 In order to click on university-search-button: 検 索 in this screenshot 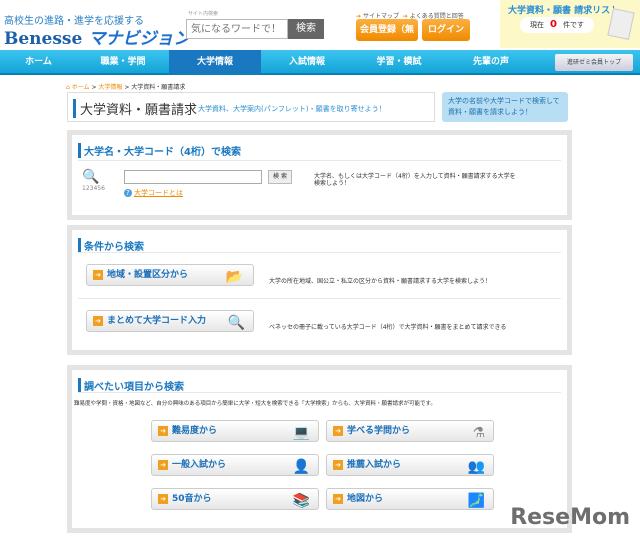, I will do `click(280, 177)`.